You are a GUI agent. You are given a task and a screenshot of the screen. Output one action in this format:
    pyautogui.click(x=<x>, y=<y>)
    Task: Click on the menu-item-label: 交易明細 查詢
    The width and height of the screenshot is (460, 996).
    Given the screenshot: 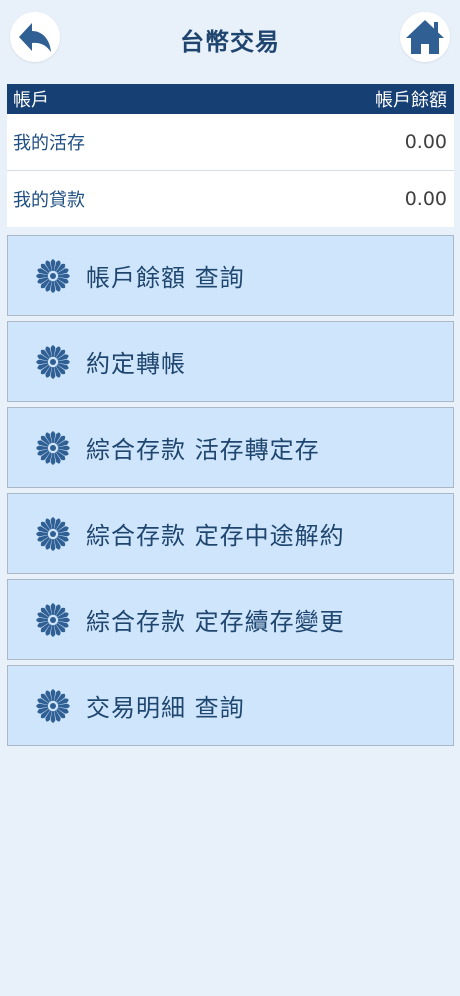 What is the action you would take?
    pyautogui.click(x=165, y=708)
    